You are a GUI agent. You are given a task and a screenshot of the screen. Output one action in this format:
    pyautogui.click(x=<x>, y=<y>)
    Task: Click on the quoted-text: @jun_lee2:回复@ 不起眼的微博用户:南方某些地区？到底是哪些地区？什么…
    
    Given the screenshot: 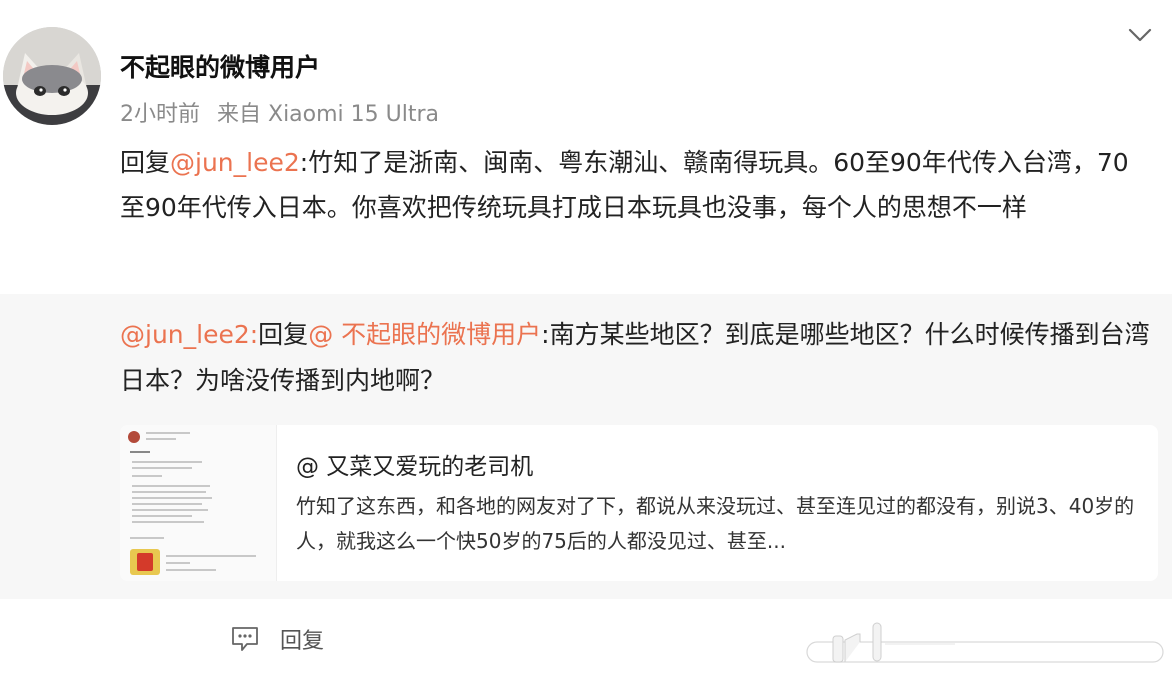 What is the action you would take?
    pyautogui.click(x=640, y=358)
    